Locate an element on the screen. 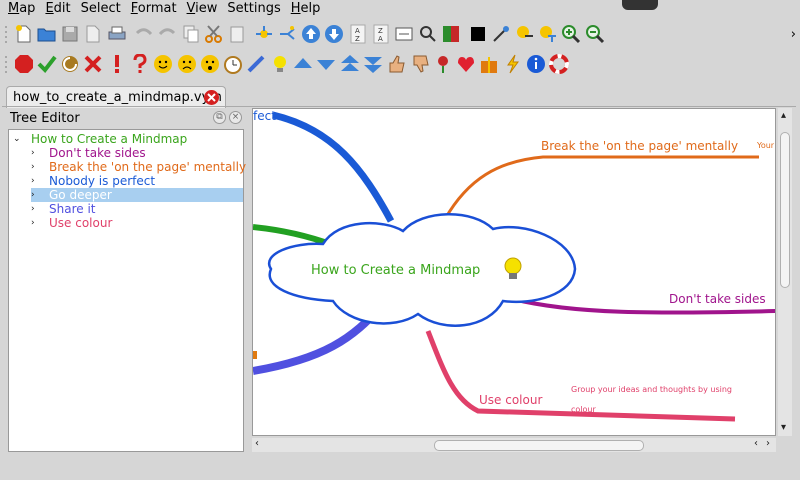 The width and height of the screenshot is (800, 480). mindmap-node-break-sub: Your is located at coordinates (765, 145).